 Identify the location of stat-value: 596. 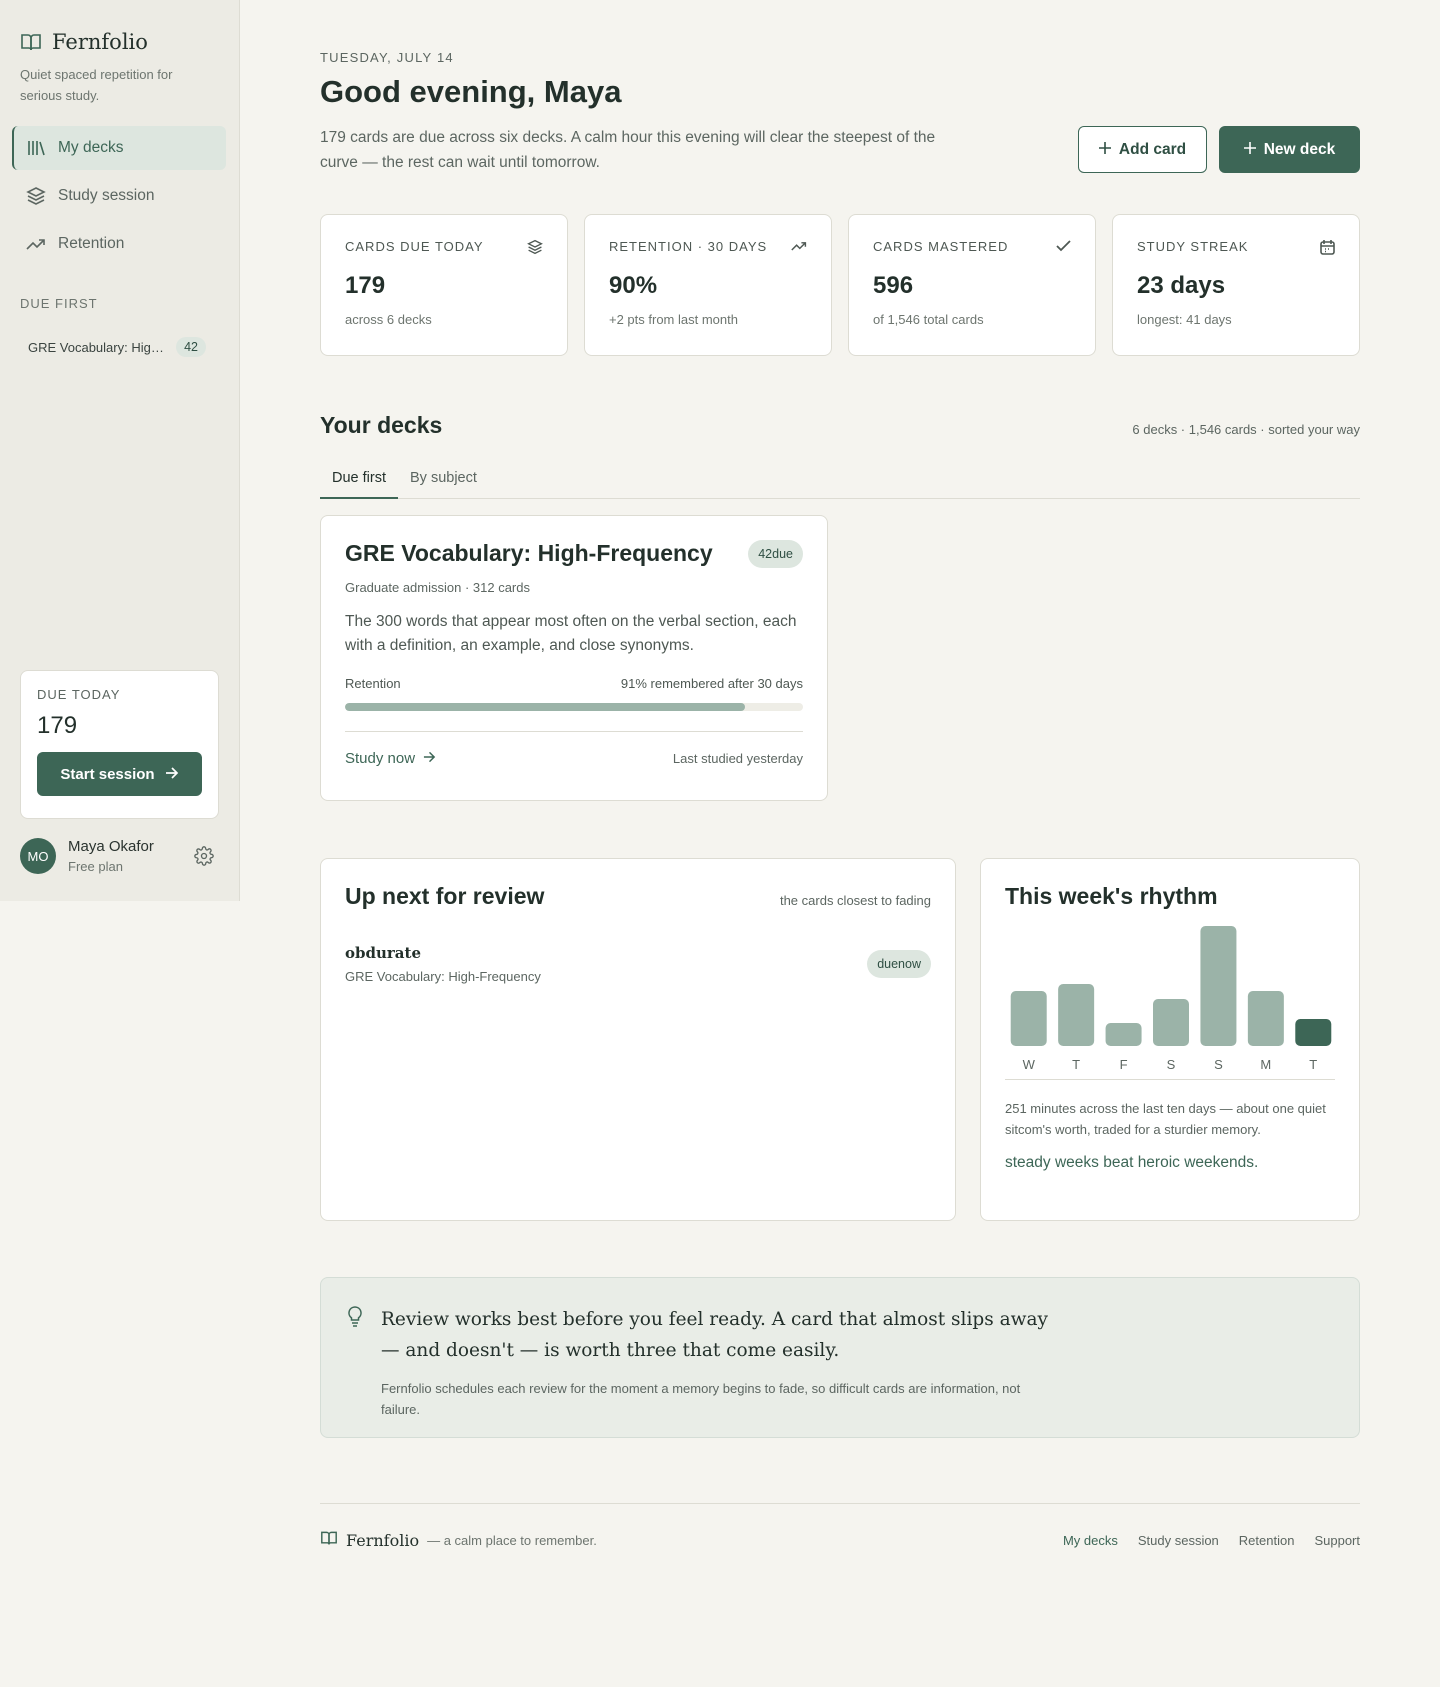
(893, 285).